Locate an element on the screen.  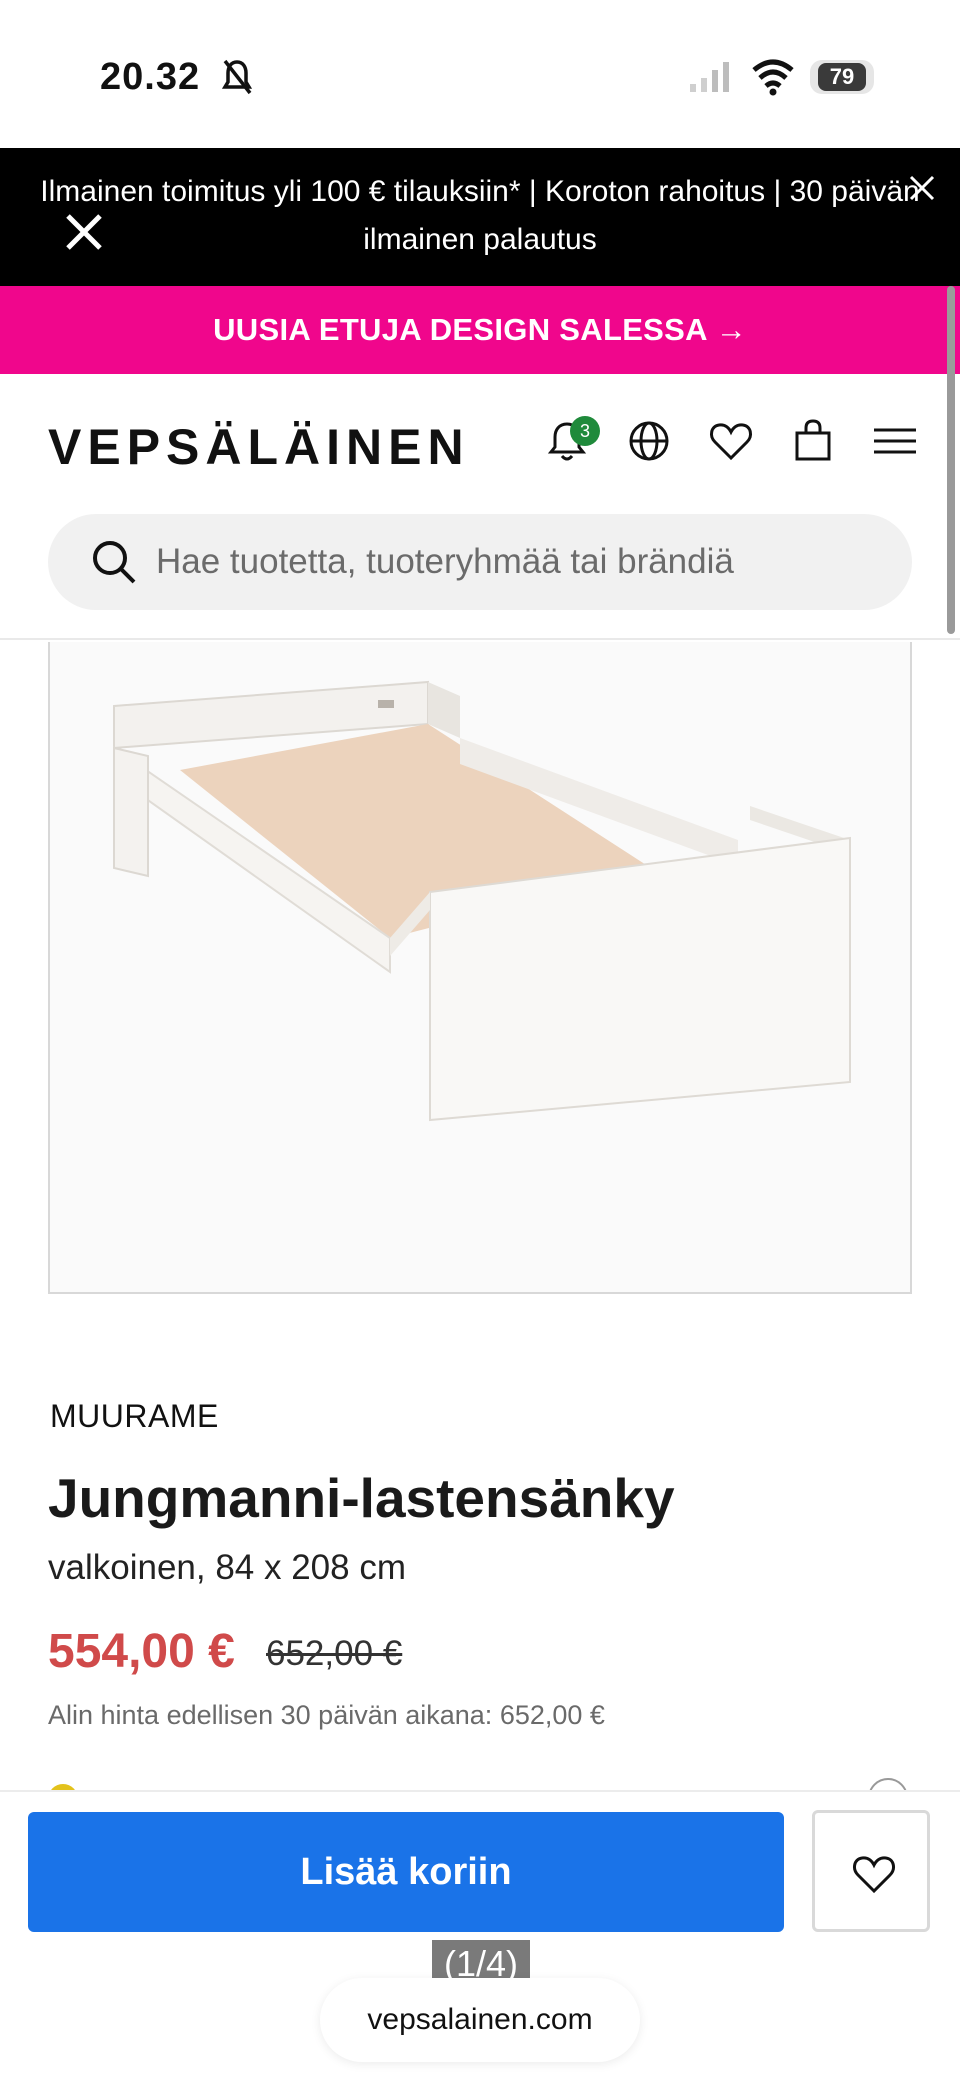
search-bar is located at coordinates (480, 562).